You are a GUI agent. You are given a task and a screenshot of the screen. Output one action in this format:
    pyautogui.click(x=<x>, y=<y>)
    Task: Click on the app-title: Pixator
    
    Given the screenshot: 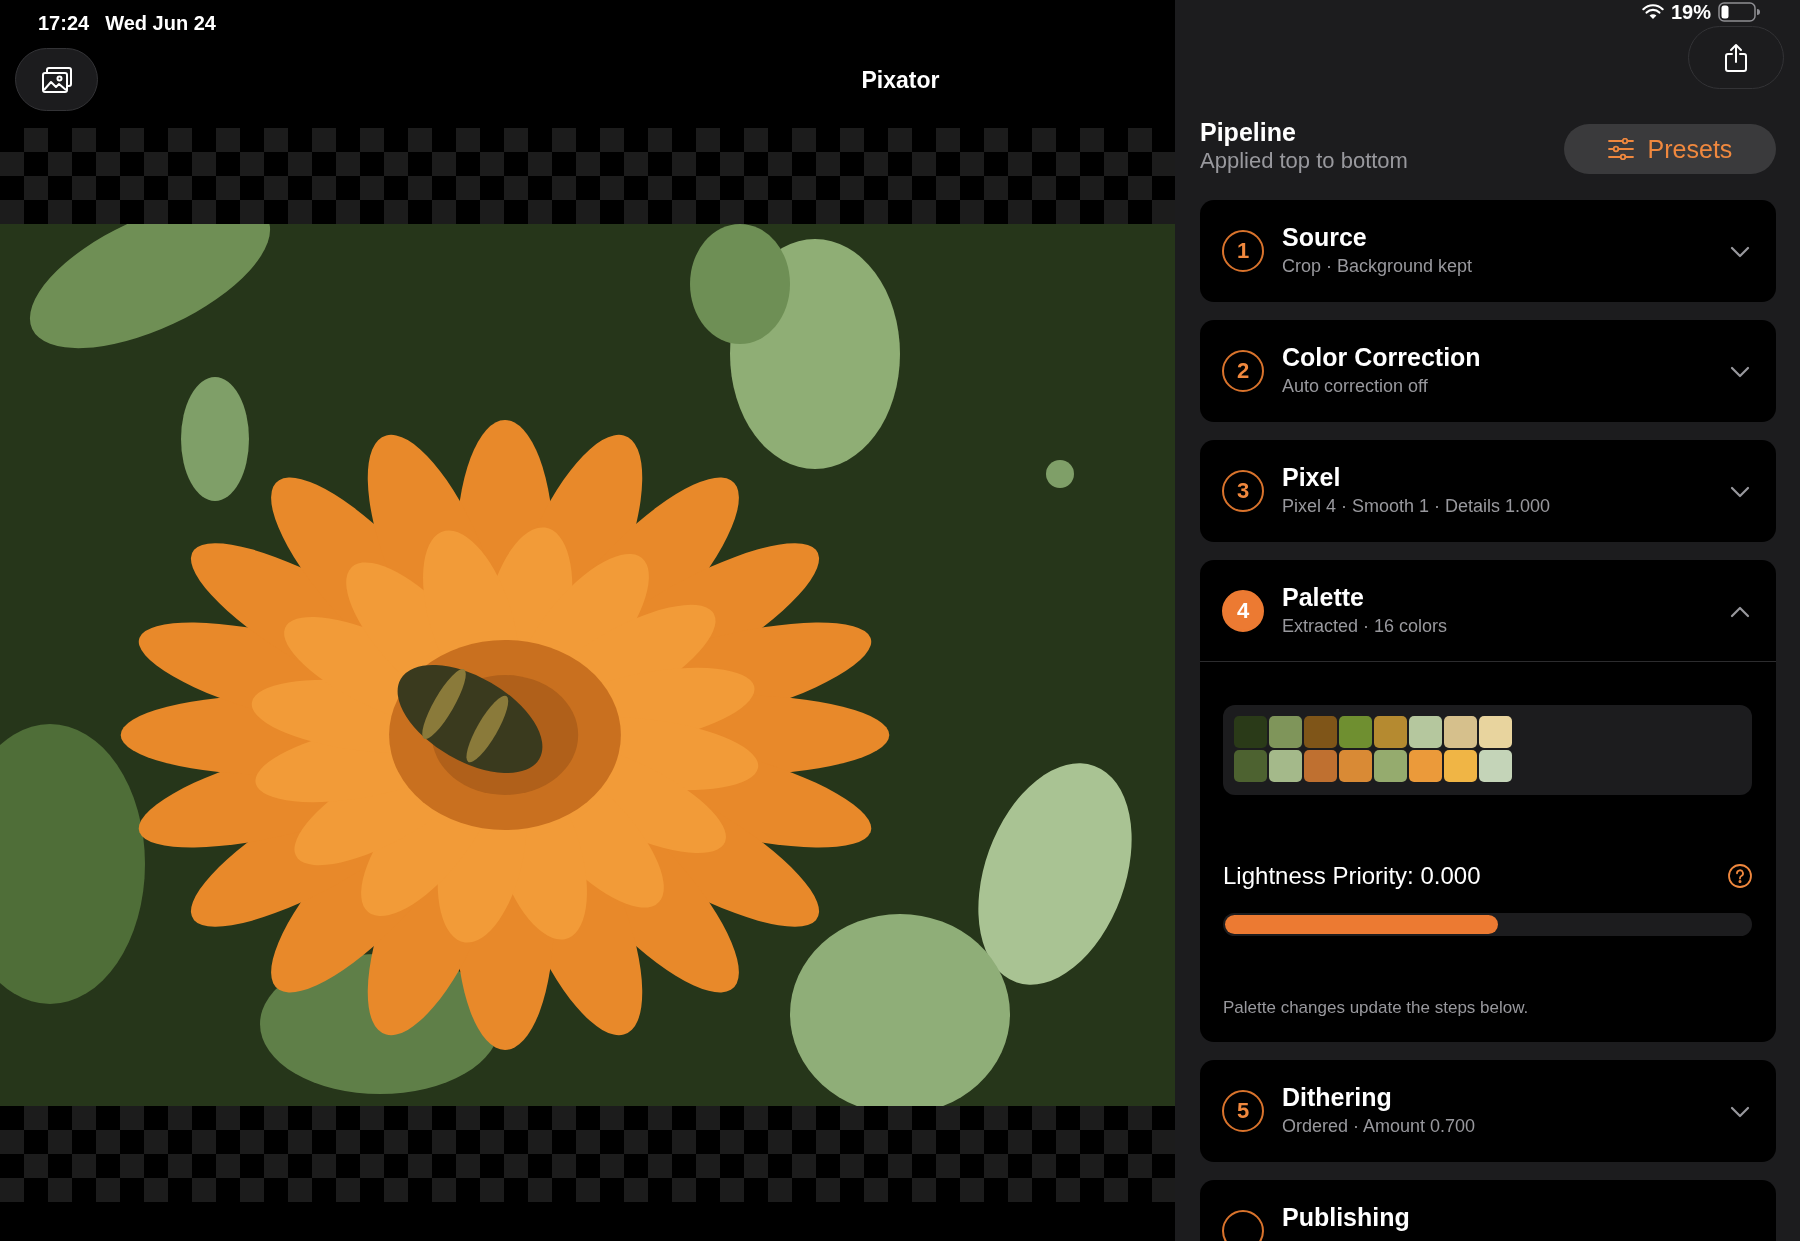 What is the action you would take?
    pyautogui.click(x=900, y=79)
    